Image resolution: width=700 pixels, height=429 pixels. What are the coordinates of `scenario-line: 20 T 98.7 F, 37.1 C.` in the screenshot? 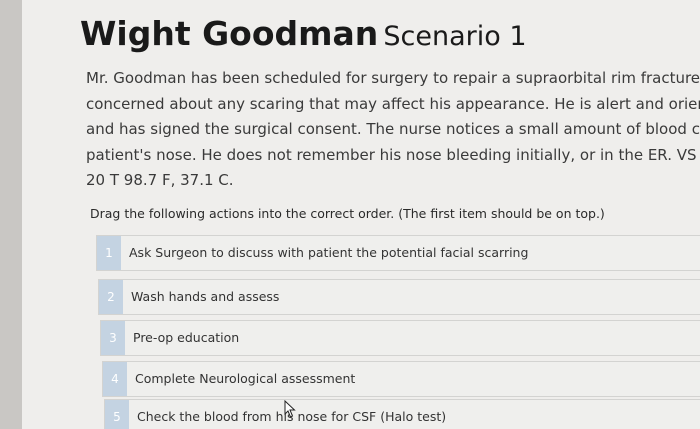 It's located at (160, 180).